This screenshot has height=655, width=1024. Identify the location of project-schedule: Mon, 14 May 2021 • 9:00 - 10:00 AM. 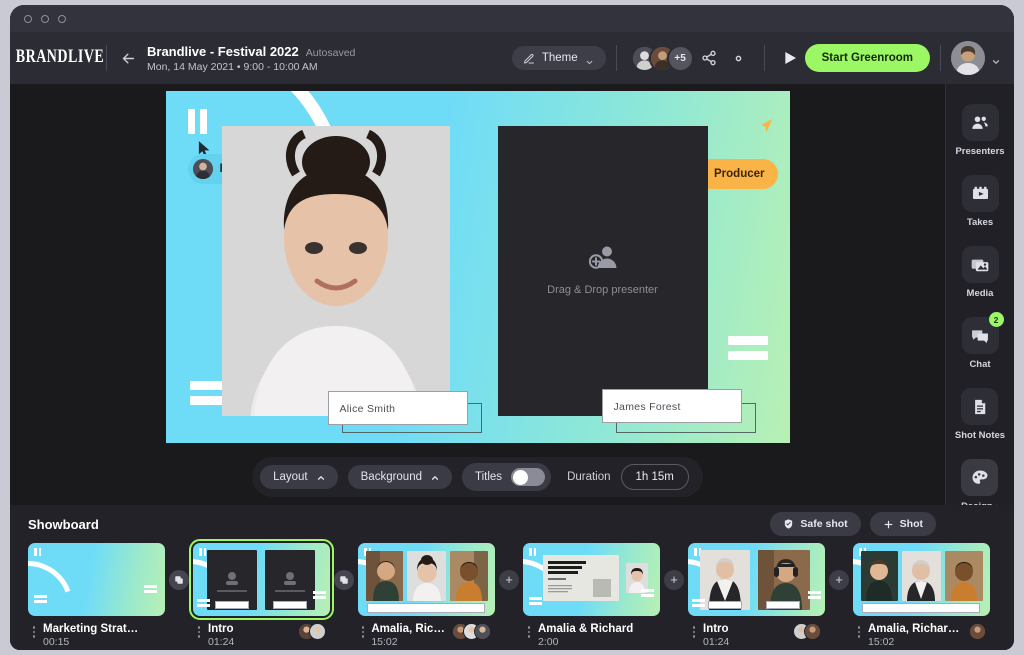
(232, 66).